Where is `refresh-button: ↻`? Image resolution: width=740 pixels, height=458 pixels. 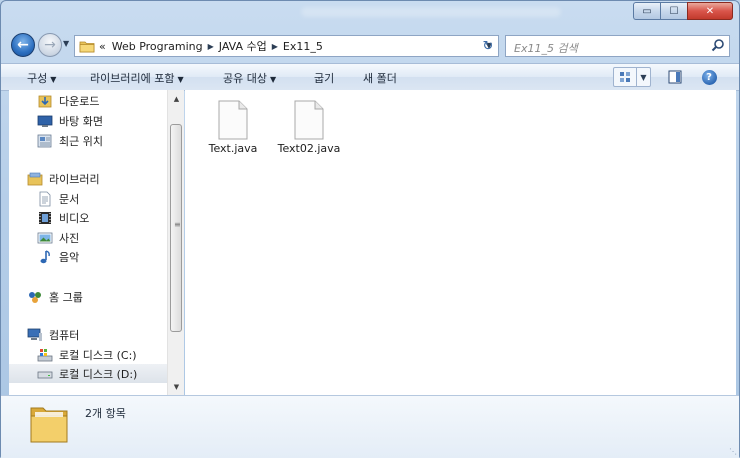
refresh-button: ↻ is located at coordinates (488, 46).